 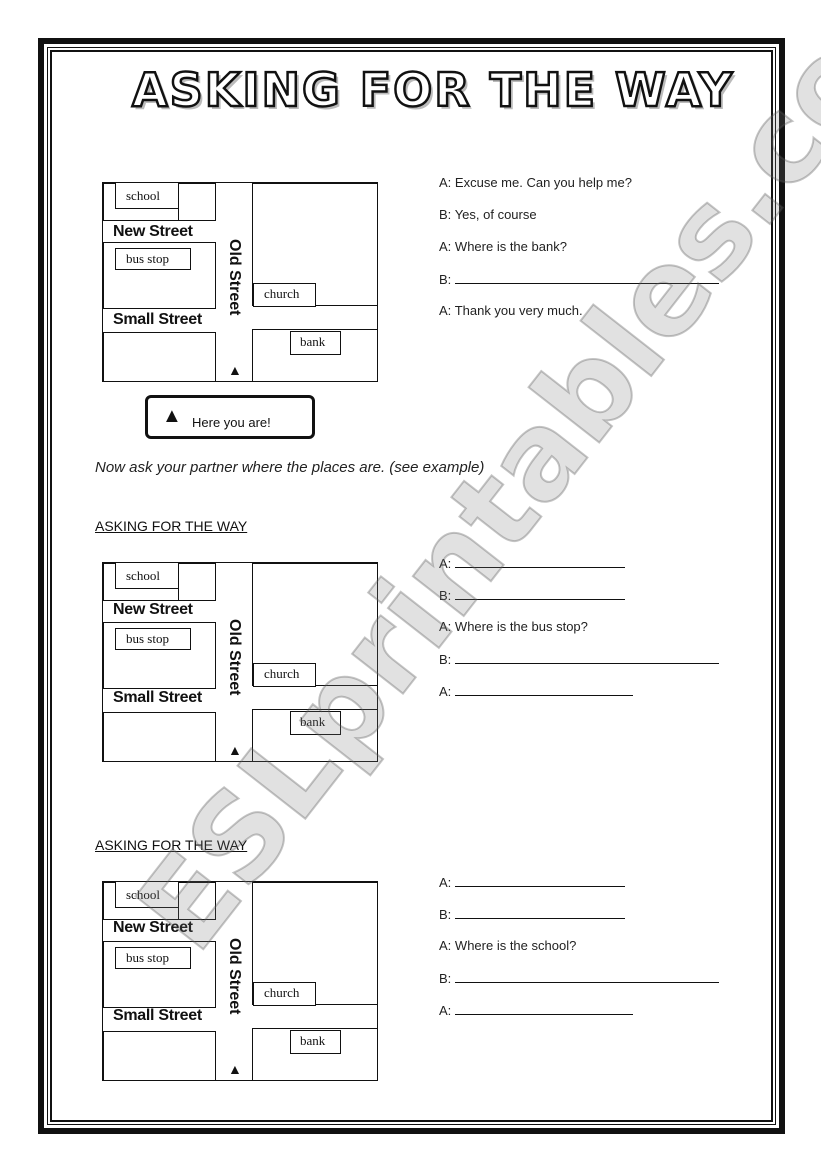 What do you see at coordinates (171, 845) in the screenshot?
I see `exercise-2-heading: ASKING FOR THE WAY` at bounding box center [171, 845].